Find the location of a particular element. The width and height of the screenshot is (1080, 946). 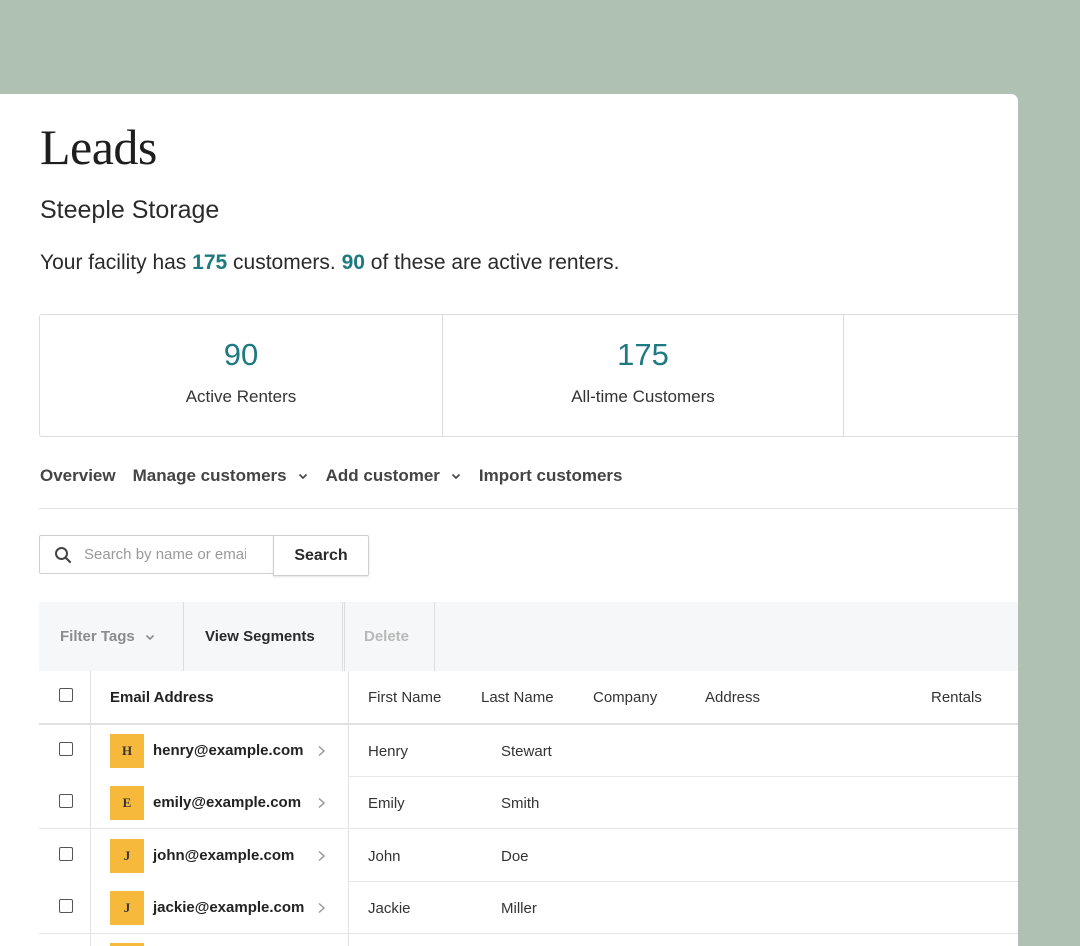

row-last-name: Stewart is located at coordinates (526, 751).